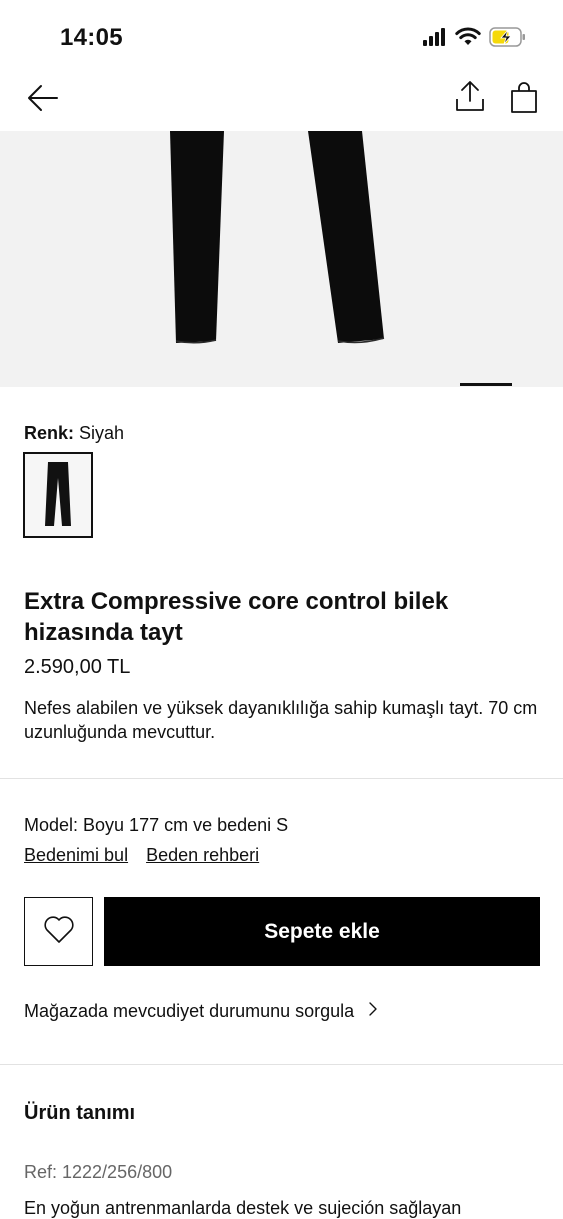 Image resolution: width=563 pixels, height=1219 pixels. What do you see at coordinates (102, 433) in the screenshot?
I see `color-value: Siyah` at bounding box center [102, 433].